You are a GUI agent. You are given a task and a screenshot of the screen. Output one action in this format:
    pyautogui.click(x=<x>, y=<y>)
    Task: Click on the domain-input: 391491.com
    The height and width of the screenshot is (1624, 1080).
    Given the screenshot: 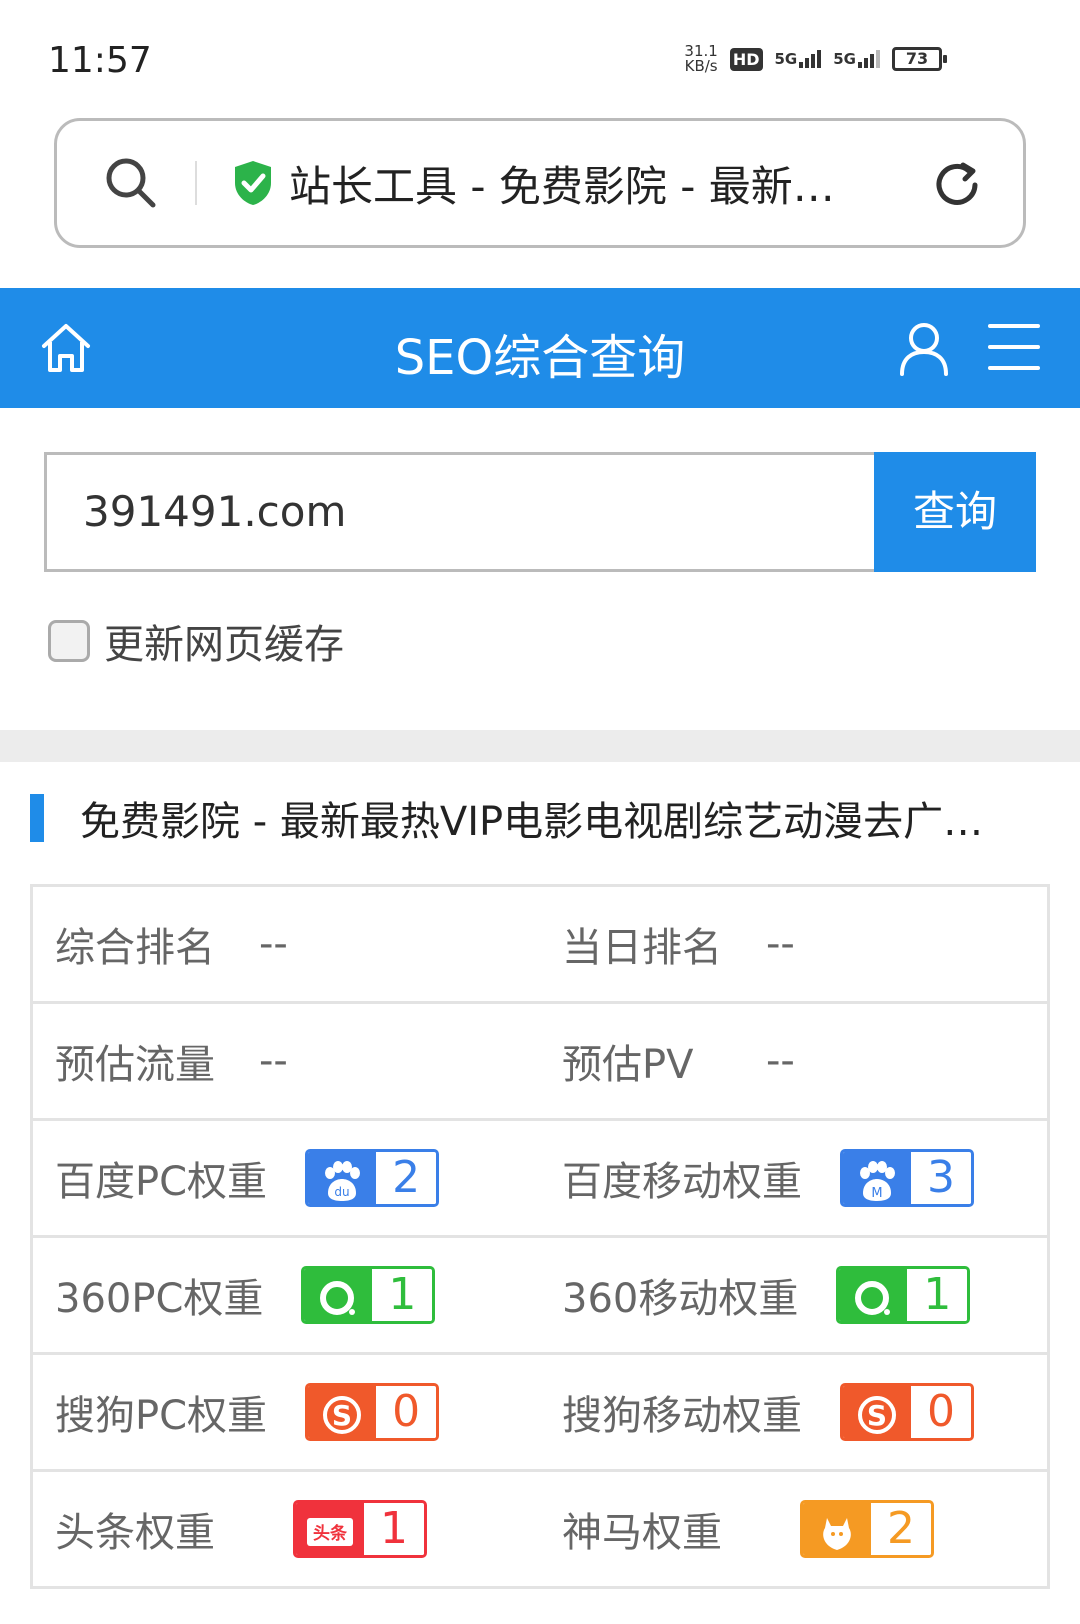 What is the action you would take?
    pyautogui.click(x=459, y=512)
    